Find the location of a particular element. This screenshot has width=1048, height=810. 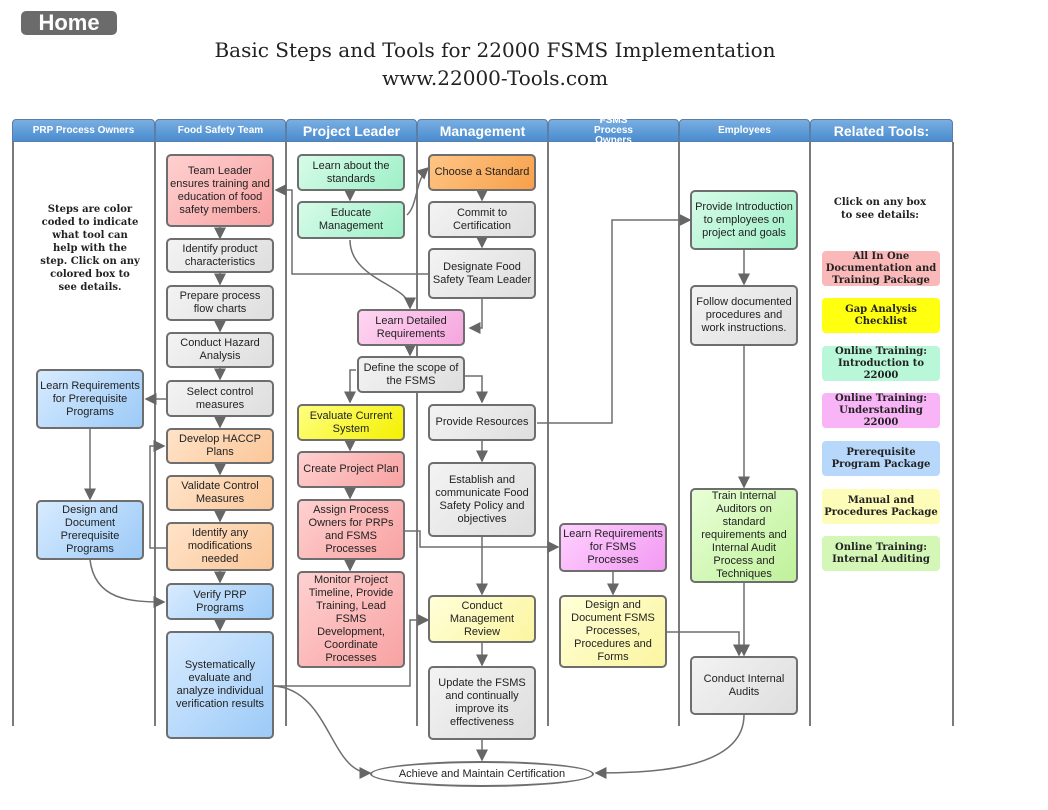

step-provide-resources: Provide Resources is located at coordinates (482, 422).